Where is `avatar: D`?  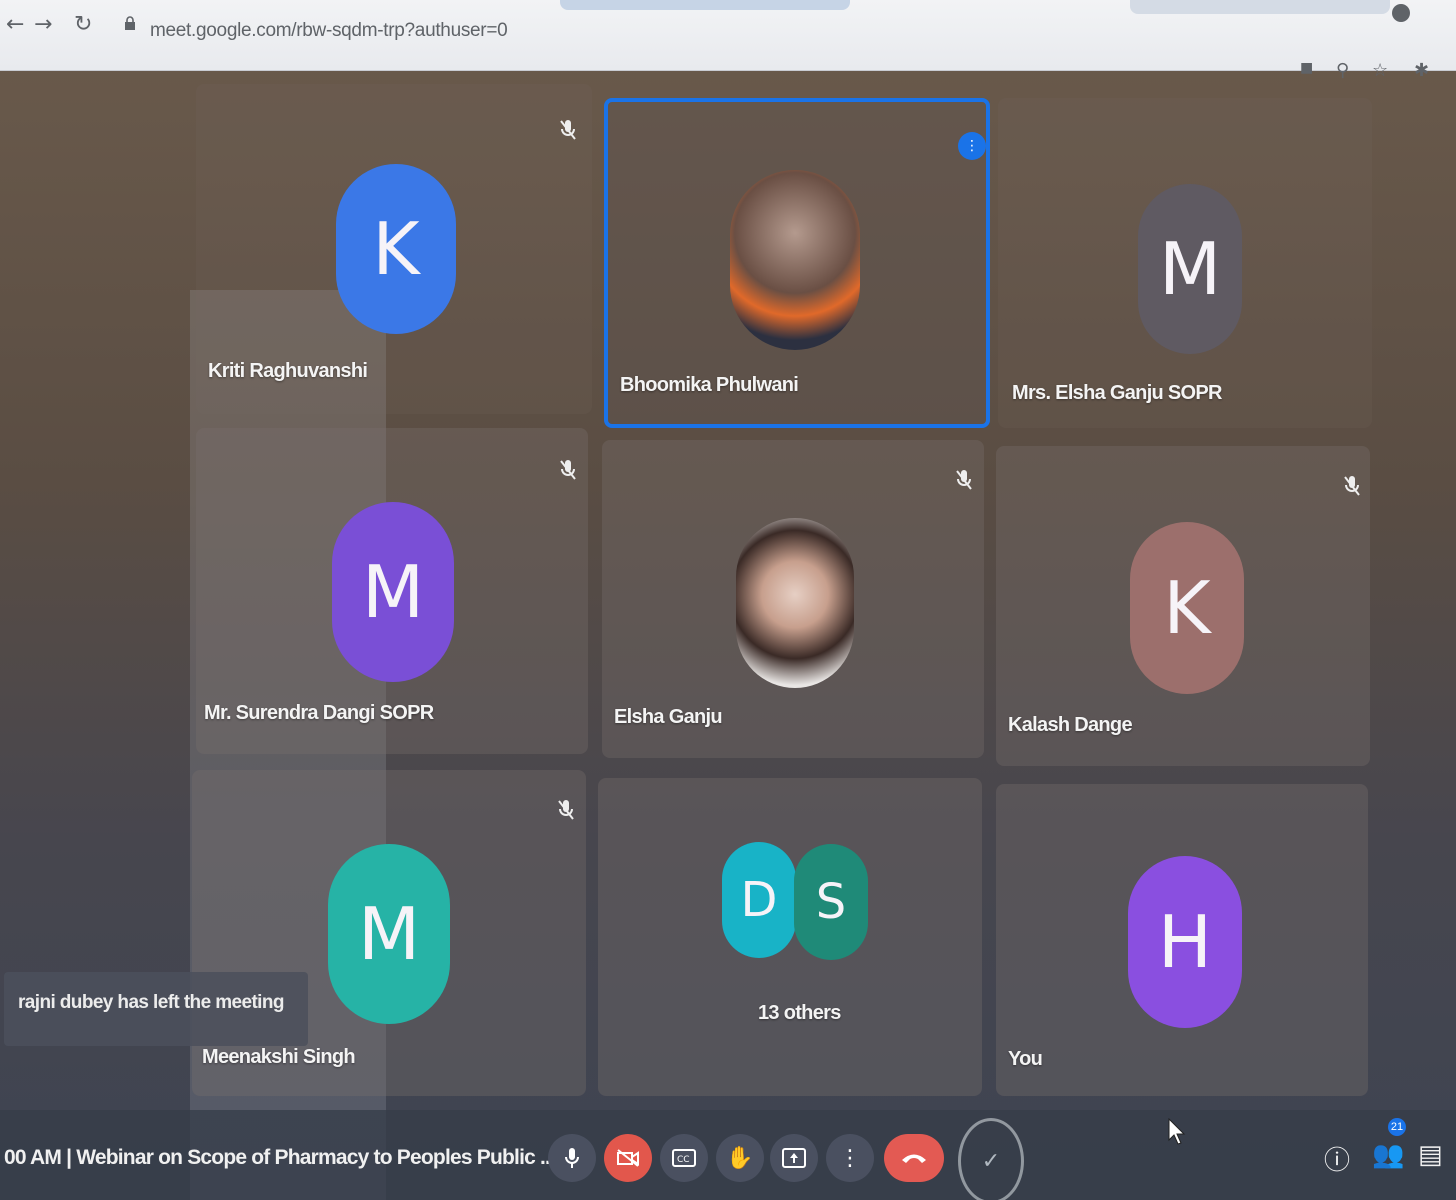
avatar: D is located at coordinates (759, 900).